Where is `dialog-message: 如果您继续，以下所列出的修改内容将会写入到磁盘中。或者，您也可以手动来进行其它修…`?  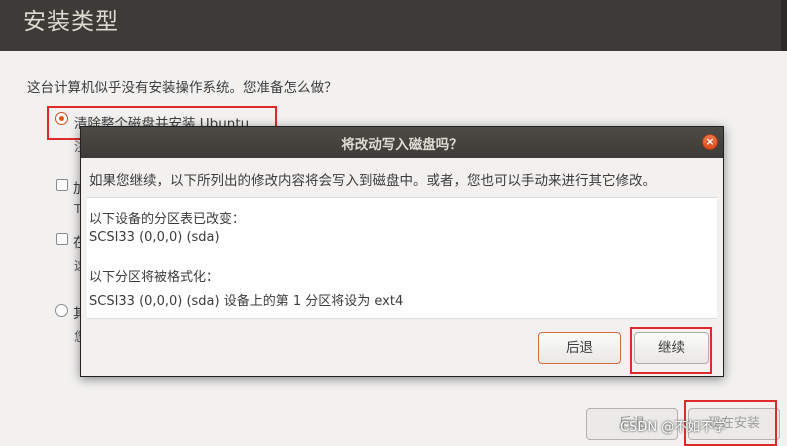 dialog-message: 如果您继续，以下所列出的修改内容将会写入到磁盘中。或者，您也可以手动来进行其它修… is located at coordinates (372, 181).